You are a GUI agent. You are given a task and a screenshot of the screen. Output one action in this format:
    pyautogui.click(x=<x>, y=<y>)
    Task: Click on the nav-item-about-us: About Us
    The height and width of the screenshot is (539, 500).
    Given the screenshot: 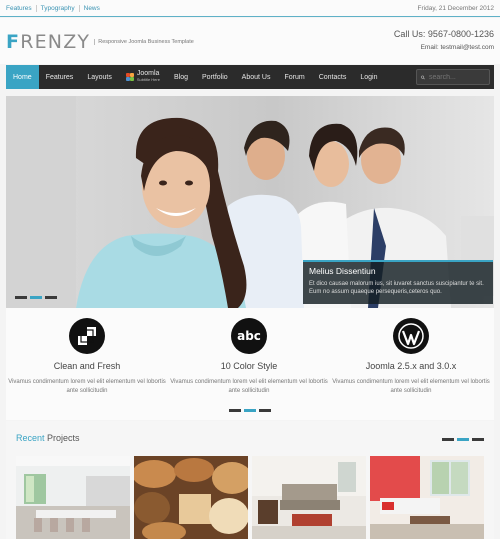 What is the action you would take?
    pyautogui.click(x=256, y=77)
    